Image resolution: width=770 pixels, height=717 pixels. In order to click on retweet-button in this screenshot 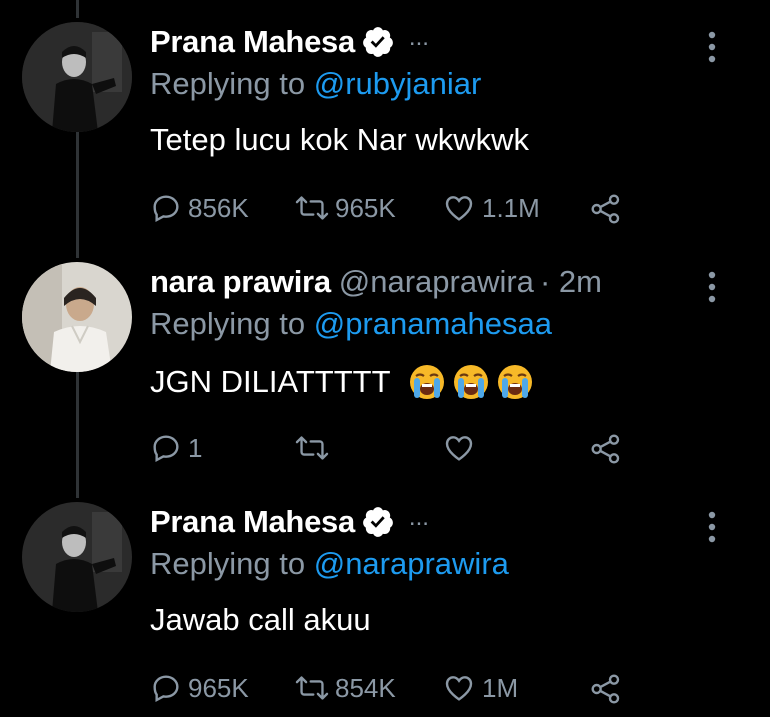, I will do `click(315, 448)`.